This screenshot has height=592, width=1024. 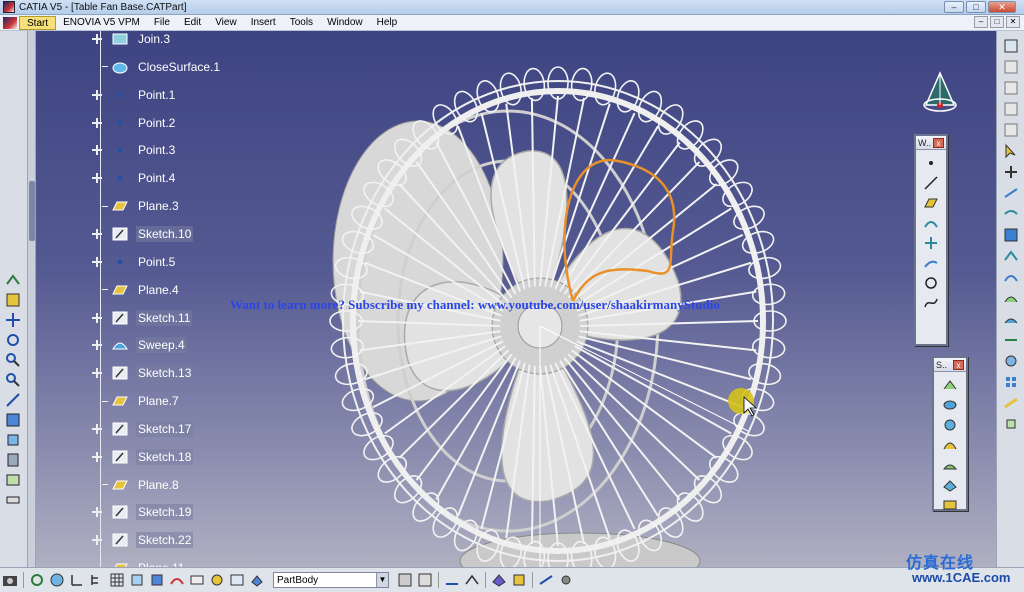 What do you see at coordinates (452, 580) in the screenshot?
I see `abc-icon` at bounding box center [452, 580].